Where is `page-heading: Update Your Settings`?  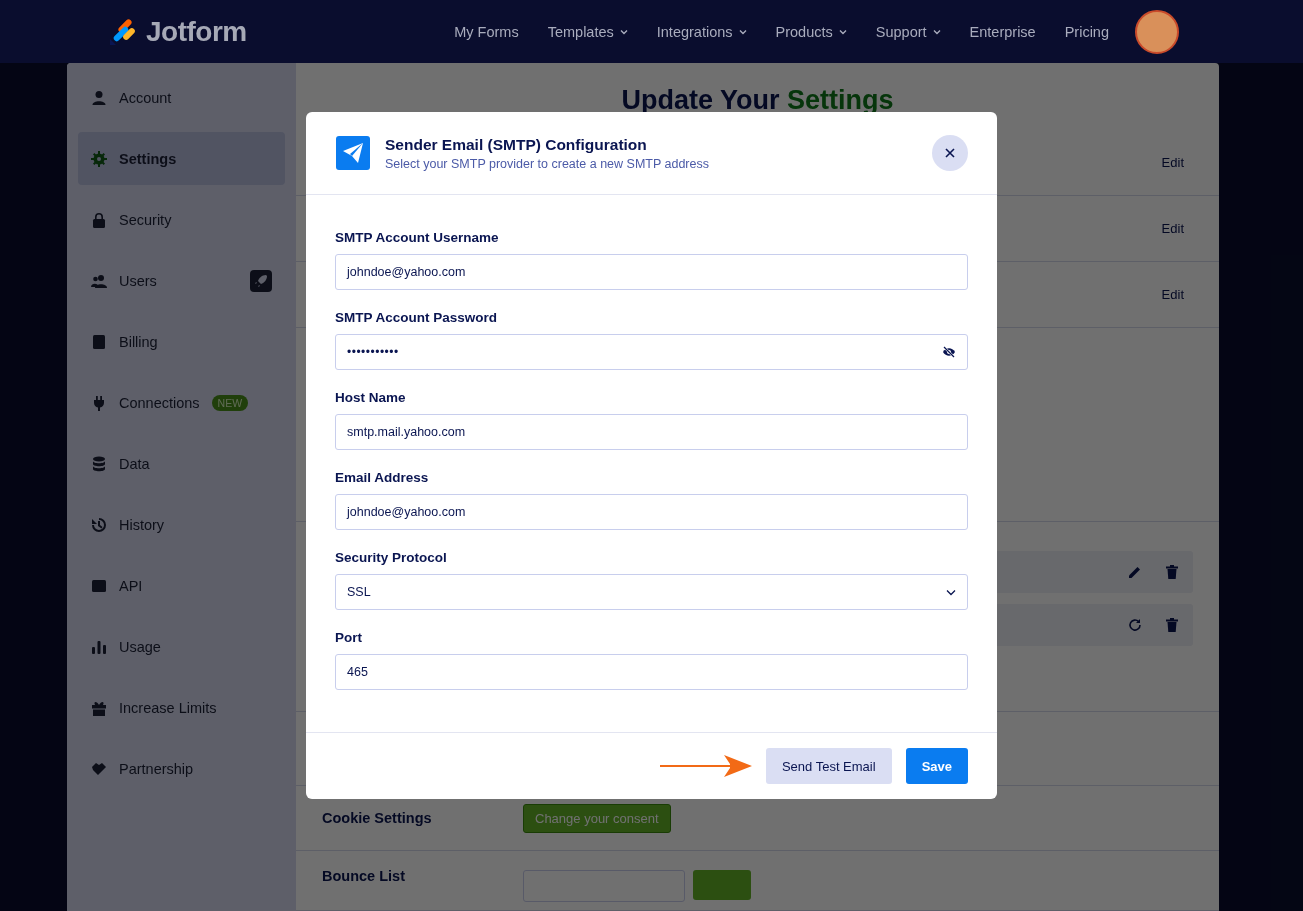 page-heading: Update Your Settings is located at coordinates (757, 100).